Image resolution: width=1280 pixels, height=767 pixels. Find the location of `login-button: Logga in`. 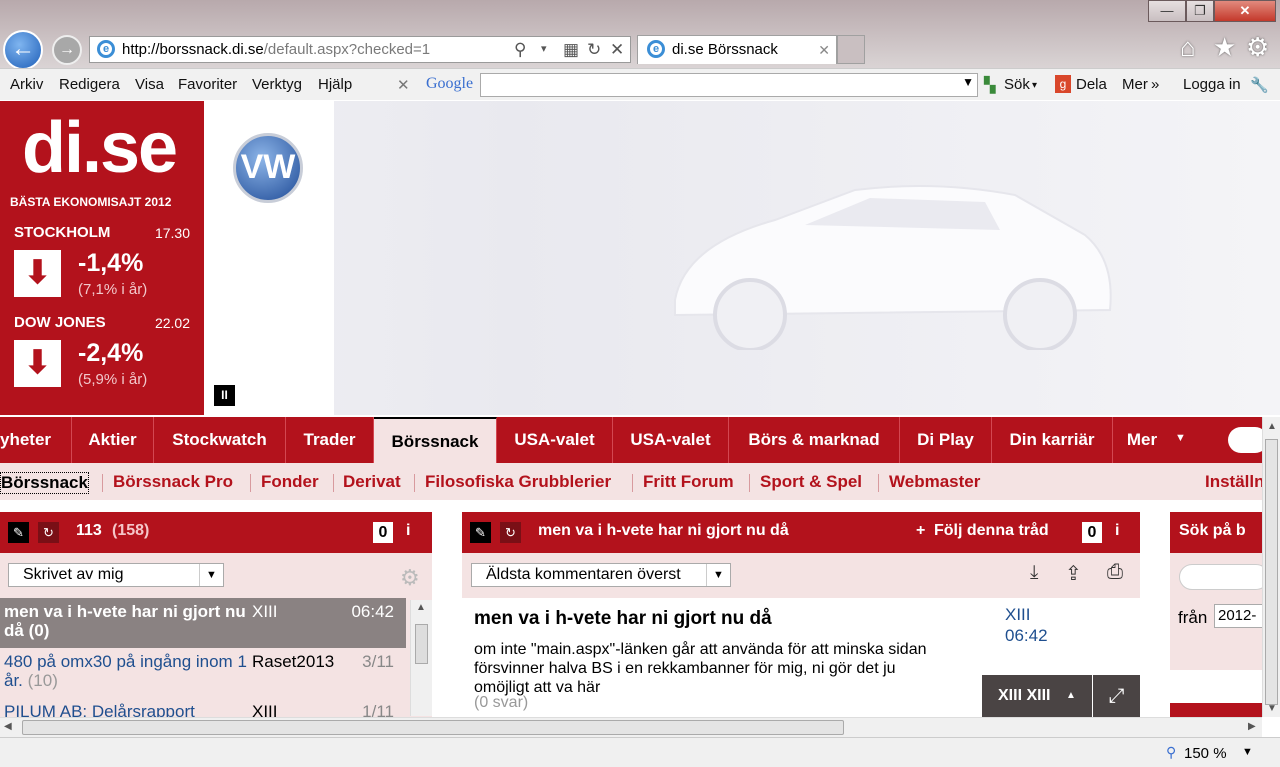

login-button: Logga in is located at coordinates (1212, 84).